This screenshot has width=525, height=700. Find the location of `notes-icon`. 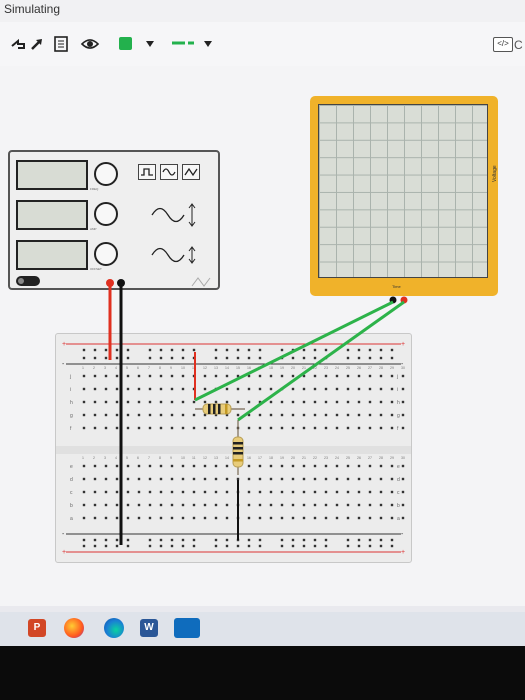

notes-icon is located at coordinates (61, 44).